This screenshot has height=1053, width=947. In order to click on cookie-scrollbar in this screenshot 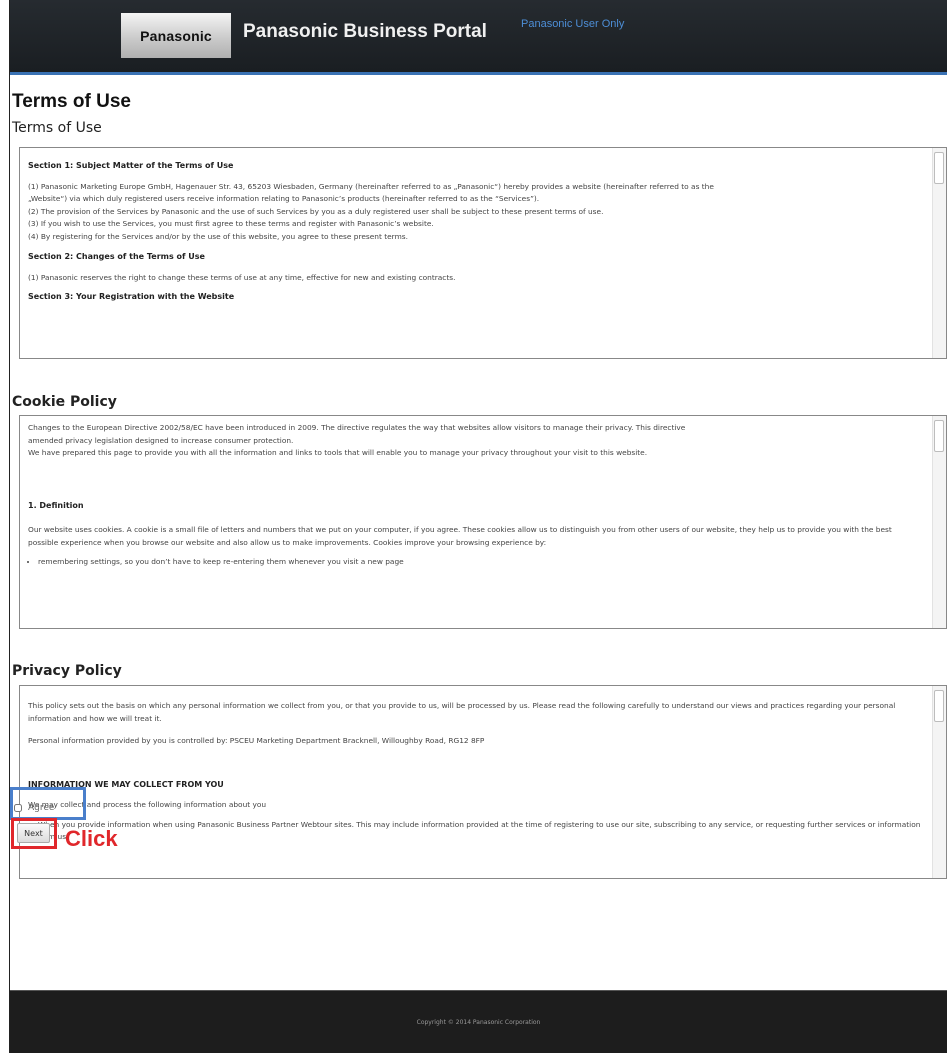, I will do `click(939, 522)`.